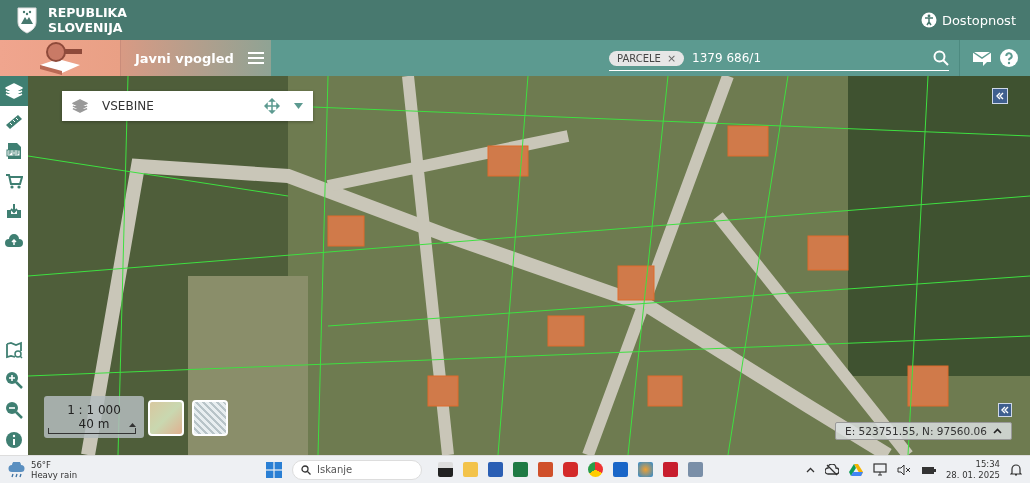 Image resolution: width=1030 pixels, height=483 pixels. I want to click on country-name-line: REPUBLIKA, so click(87, 12).